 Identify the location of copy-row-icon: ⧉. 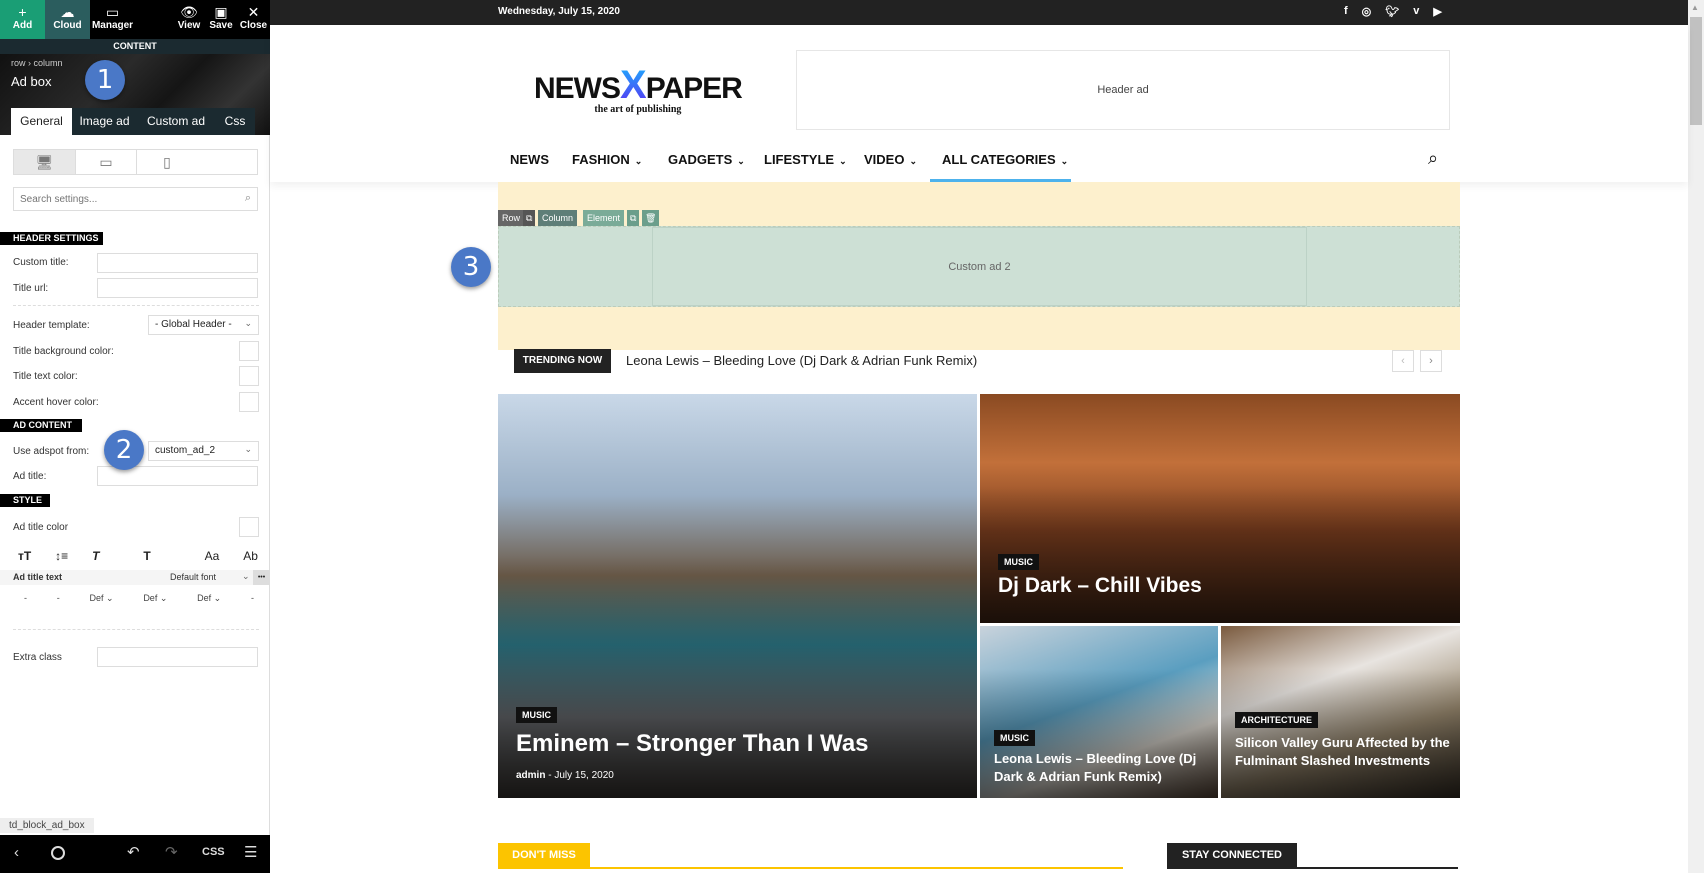
(529, 218).